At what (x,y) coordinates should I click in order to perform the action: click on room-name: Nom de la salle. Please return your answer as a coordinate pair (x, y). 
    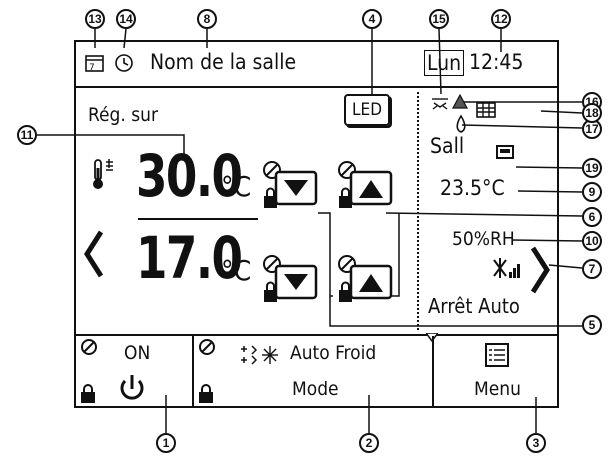
    Looking at the image, I should click on (223, 62).